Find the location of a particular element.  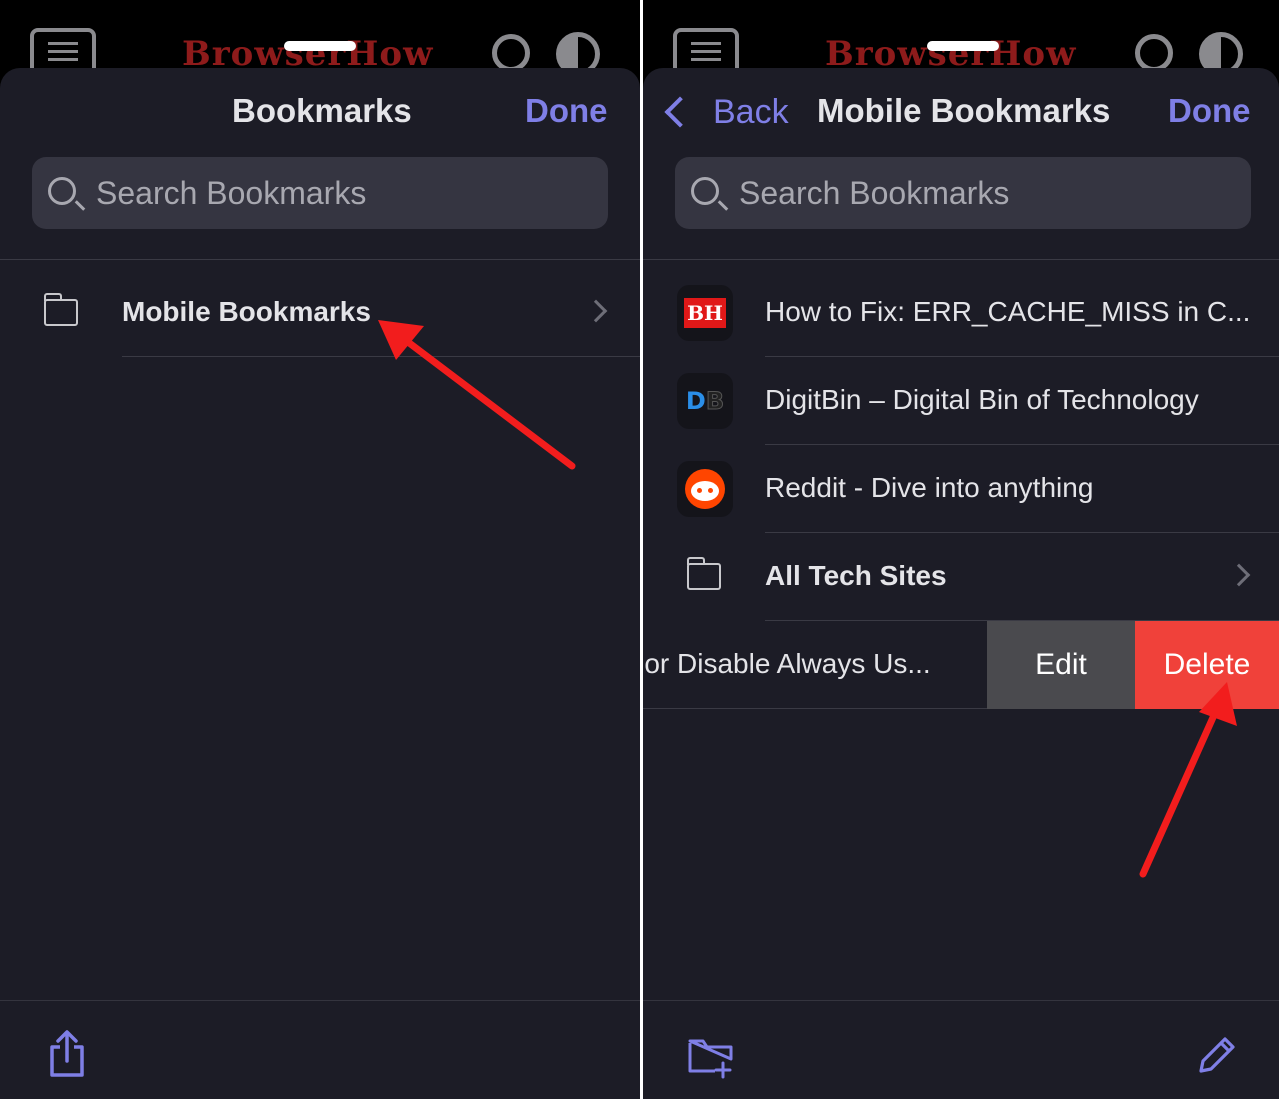

chevron-left-icon is located at coordinates (680, 112).